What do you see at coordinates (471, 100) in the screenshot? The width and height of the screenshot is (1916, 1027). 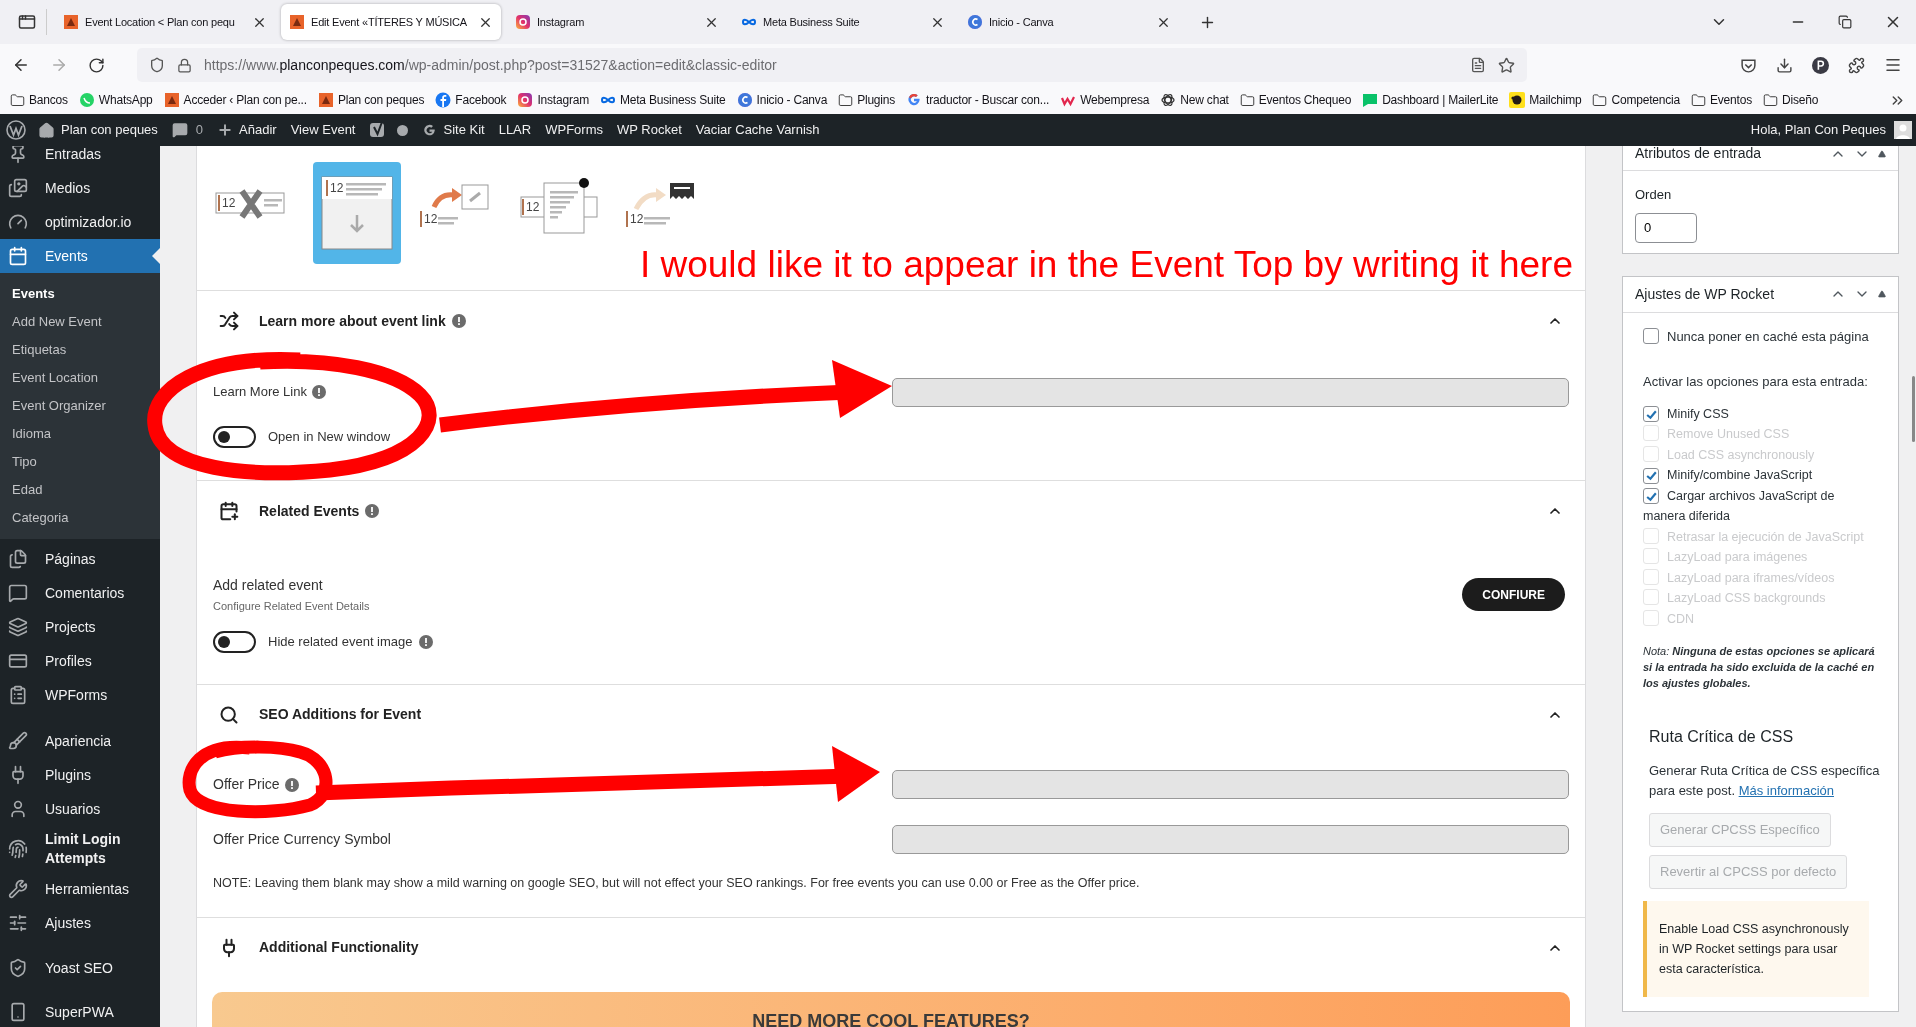 I see `bookmark-item: Facebook` at bounding box center [471, 100].